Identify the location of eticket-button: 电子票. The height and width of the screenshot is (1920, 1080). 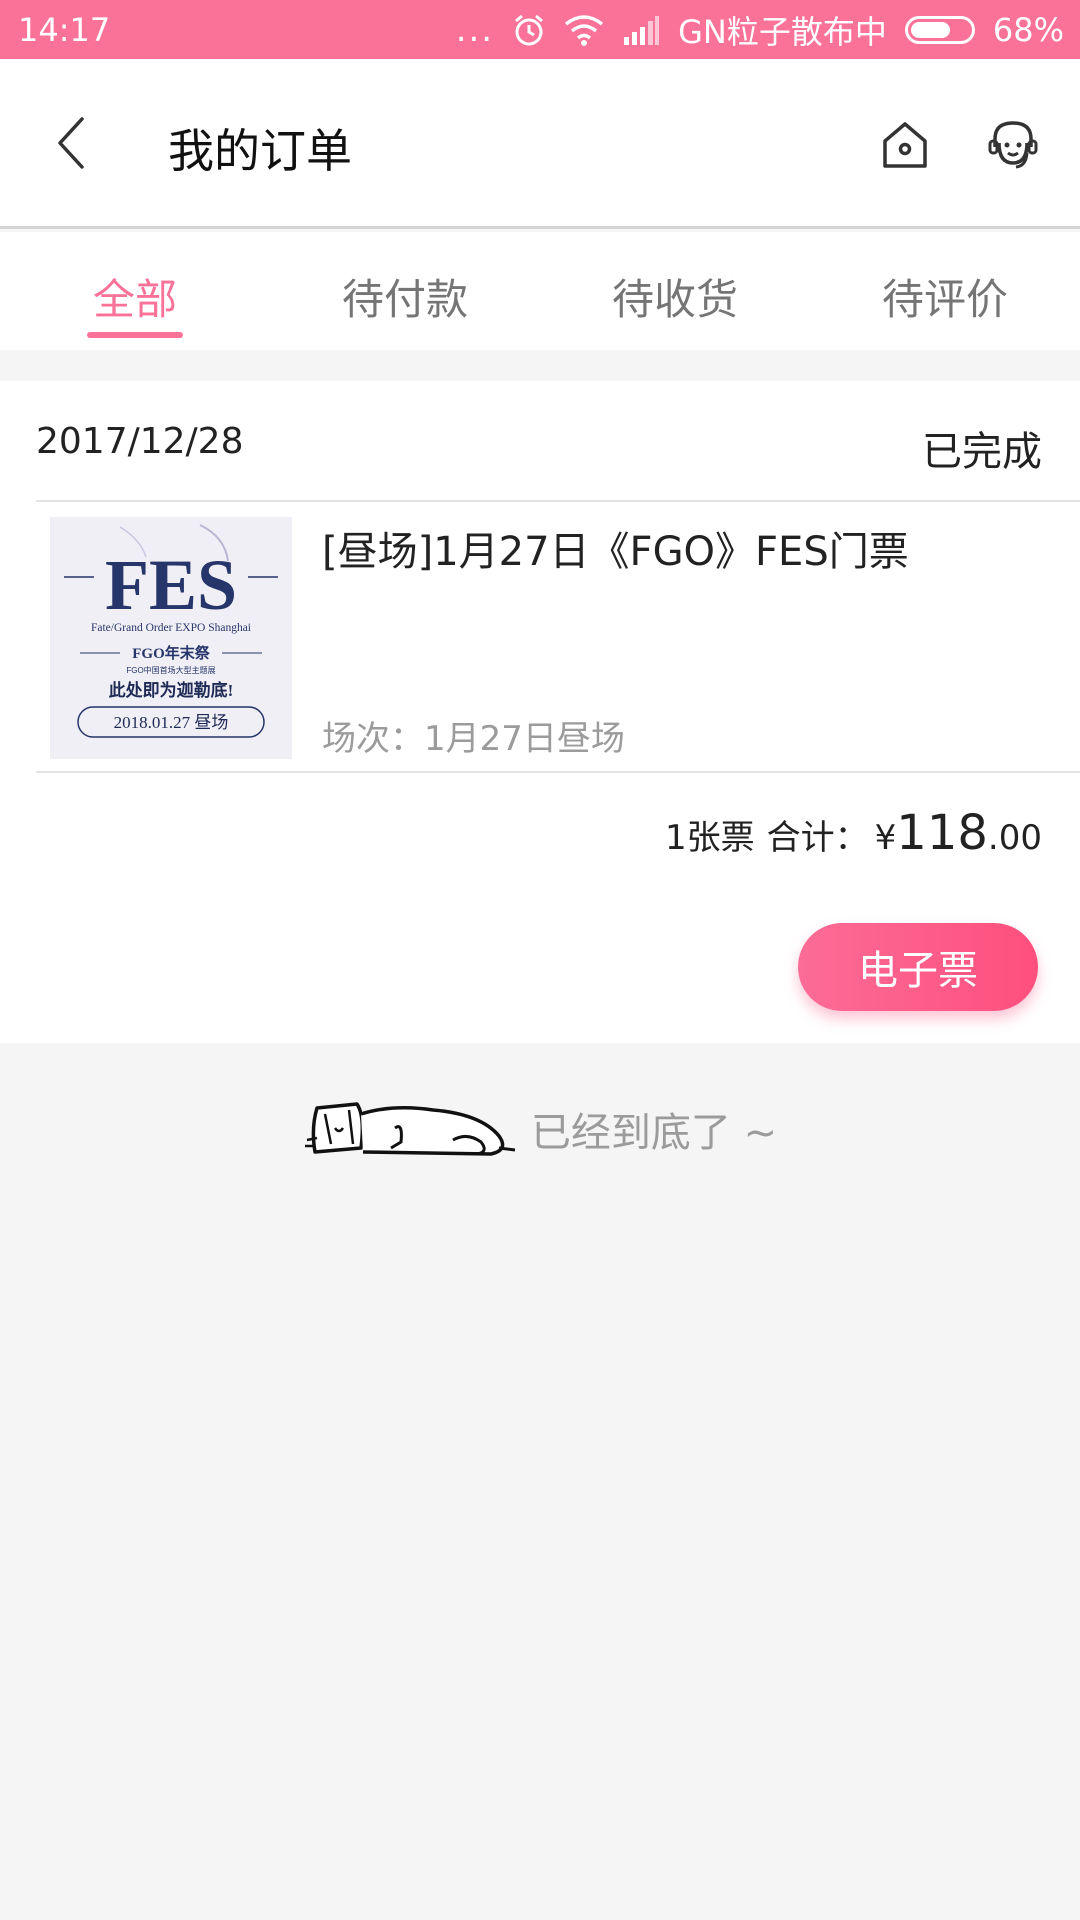
(918, 967).